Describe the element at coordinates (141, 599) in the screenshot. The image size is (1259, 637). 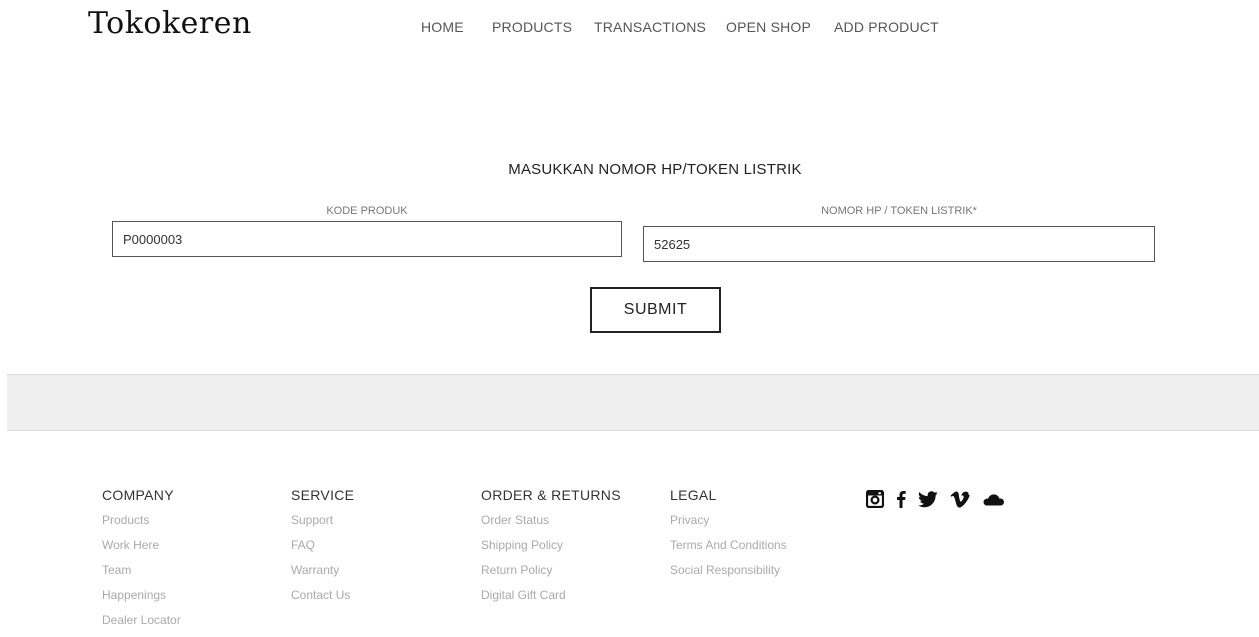
I see `footer-link-happenings: Happenings` at that location.